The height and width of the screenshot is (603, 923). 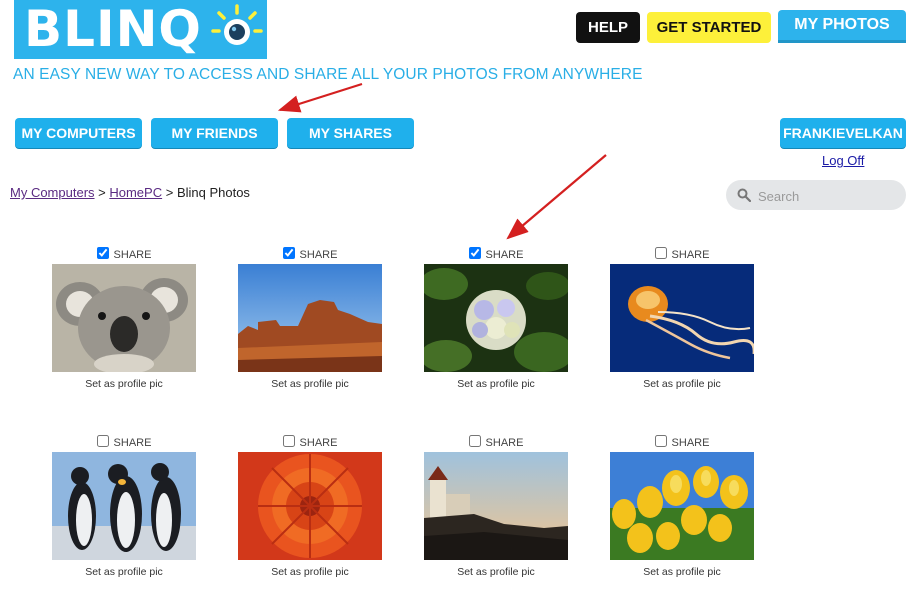 I want to click on lighthouse-photo, so click(x=496, y=506).